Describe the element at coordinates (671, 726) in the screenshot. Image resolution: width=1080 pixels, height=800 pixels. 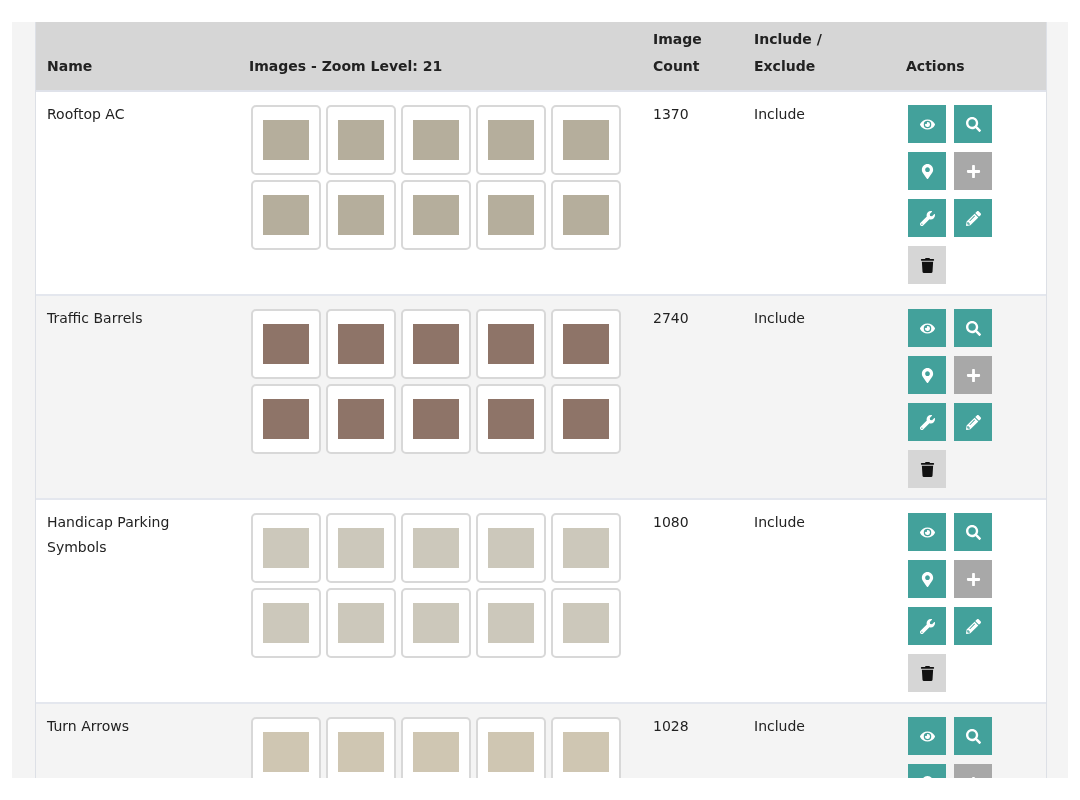
I see `image-count-cell-text: 1028` at that location.